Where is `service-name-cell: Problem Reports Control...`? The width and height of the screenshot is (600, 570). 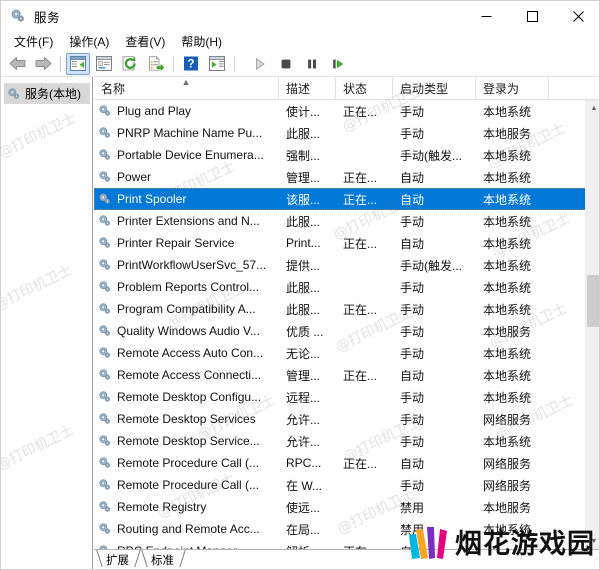 service-name-cell: Problem Reports Control... is located at coordinates (186, 287).